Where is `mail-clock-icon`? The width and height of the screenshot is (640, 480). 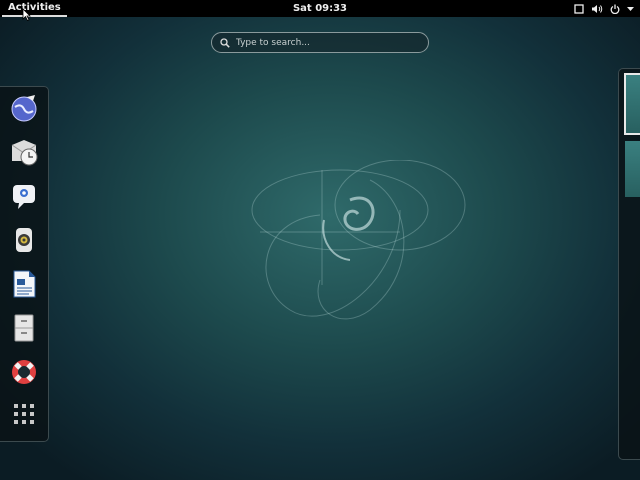 mail-clock-icon is located at coordinates (24, 154).